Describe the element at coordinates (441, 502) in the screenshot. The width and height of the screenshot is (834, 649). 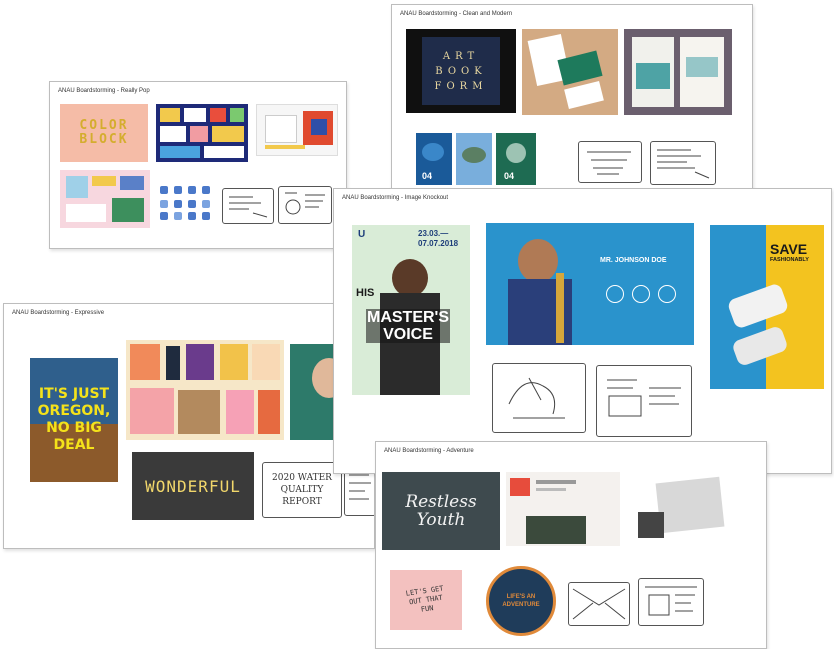
I see `restless-text: Restless` at that location.